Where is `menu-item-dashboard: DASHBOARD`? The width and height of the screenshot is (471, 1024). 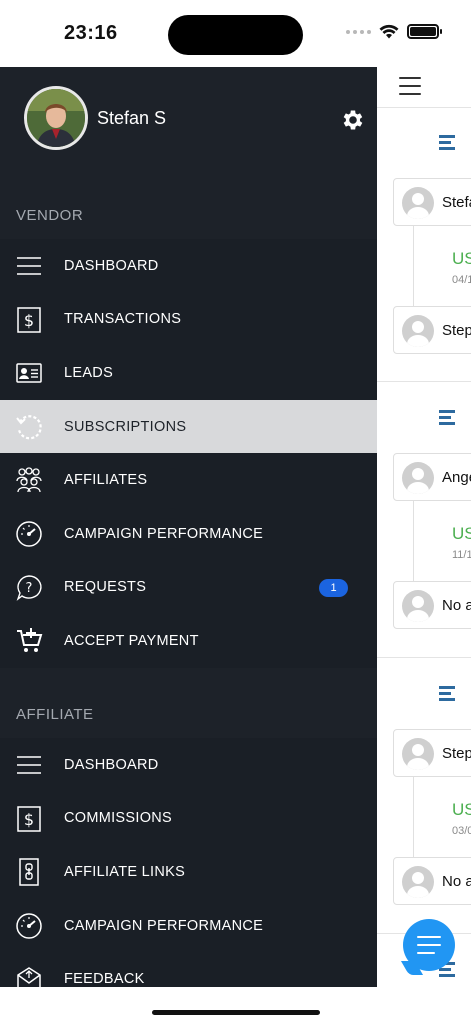 menu-item-dashboard: DASHBOARD is located at coordinates (188, 266).